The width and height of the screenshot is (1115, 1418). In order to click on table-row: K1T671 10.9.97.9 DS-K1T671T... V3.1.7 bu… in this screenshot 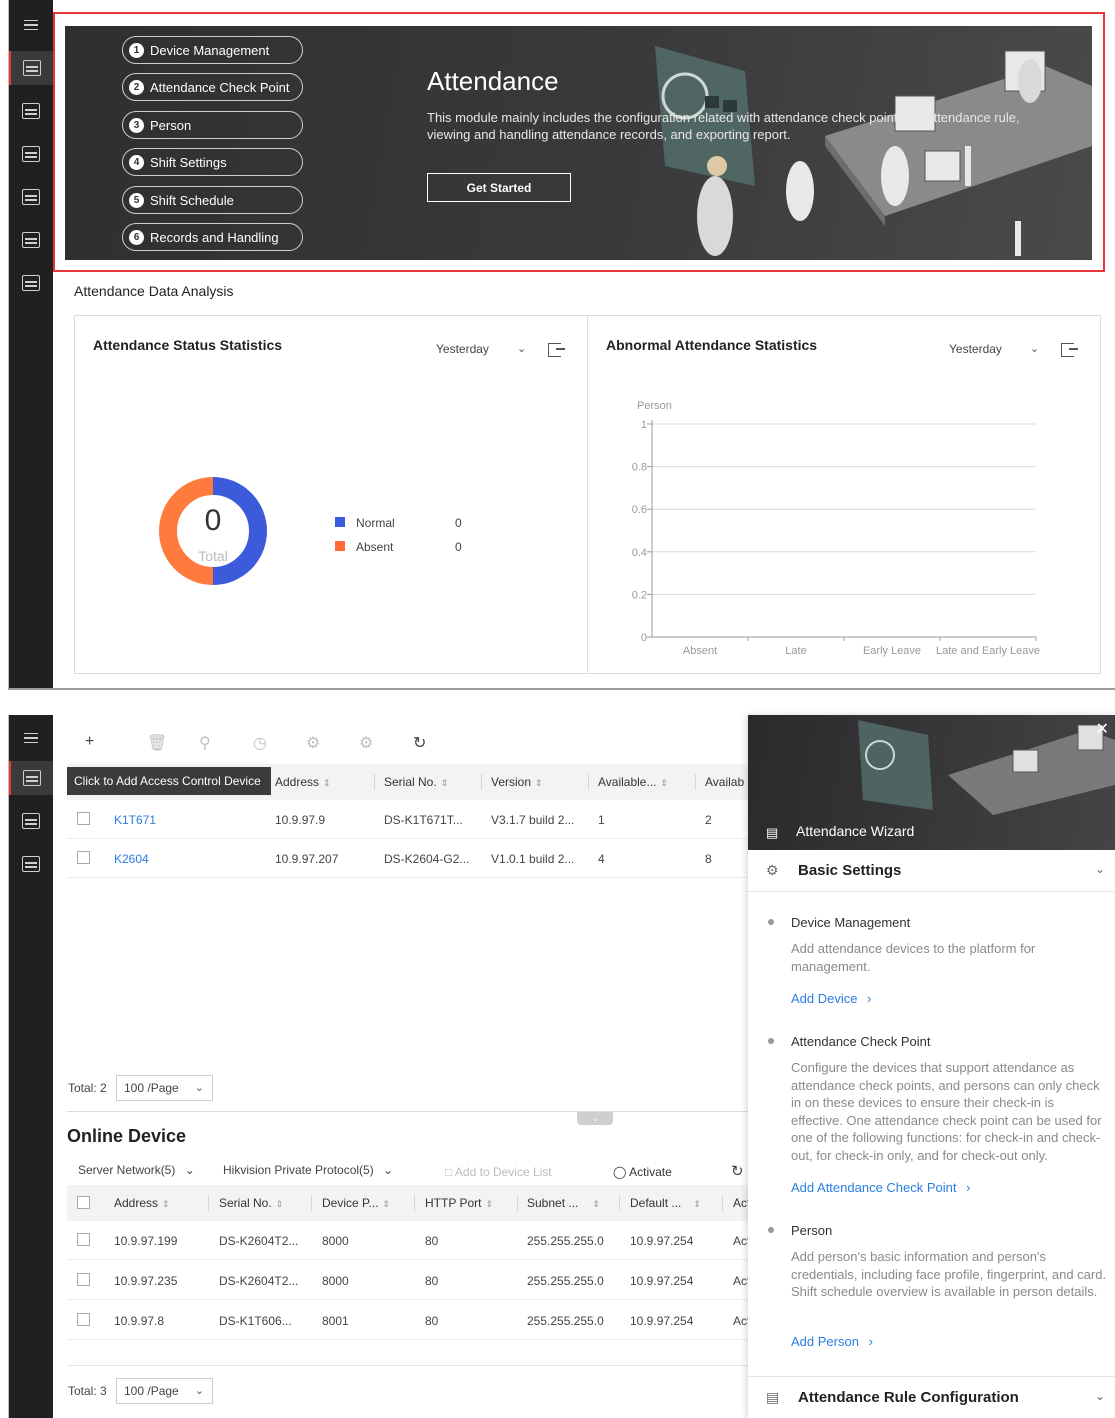, I will do `click(412, 819)`.